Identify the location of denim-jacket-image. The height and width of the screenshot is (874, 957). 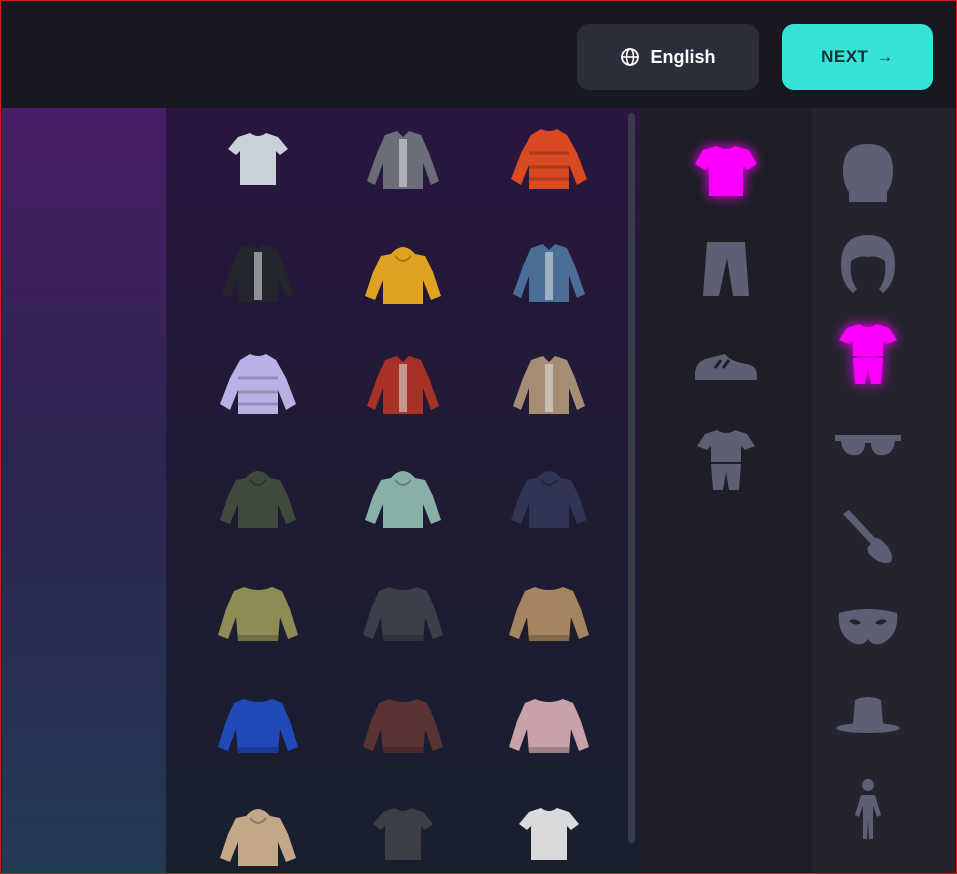
(549, 273).